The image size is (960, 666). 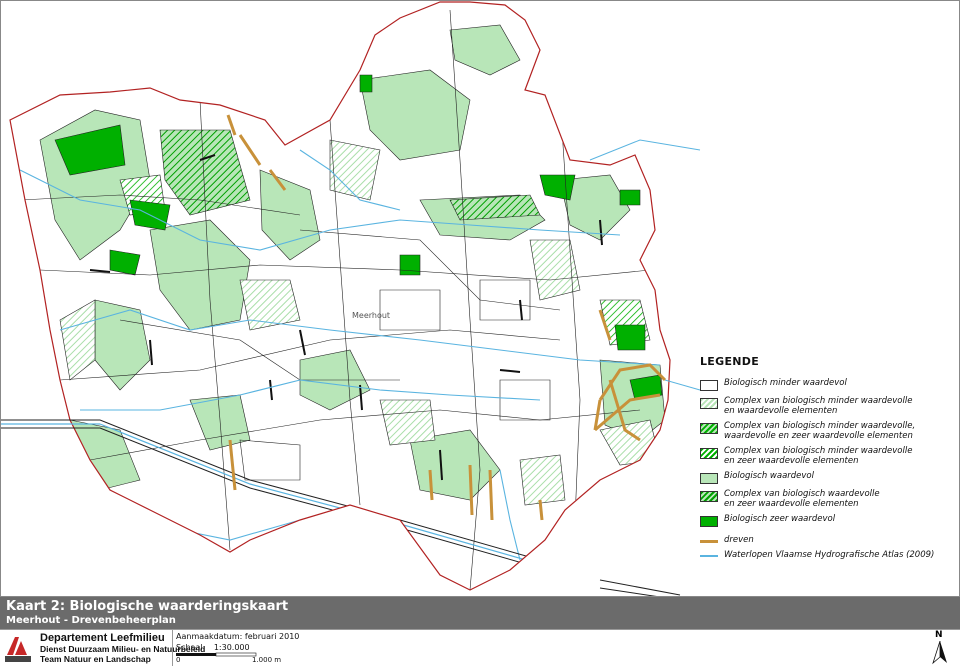 What do you see at coordinates (939, 635) in the screenshot?
I see `north-label: N` at bounding box center [939, 635].